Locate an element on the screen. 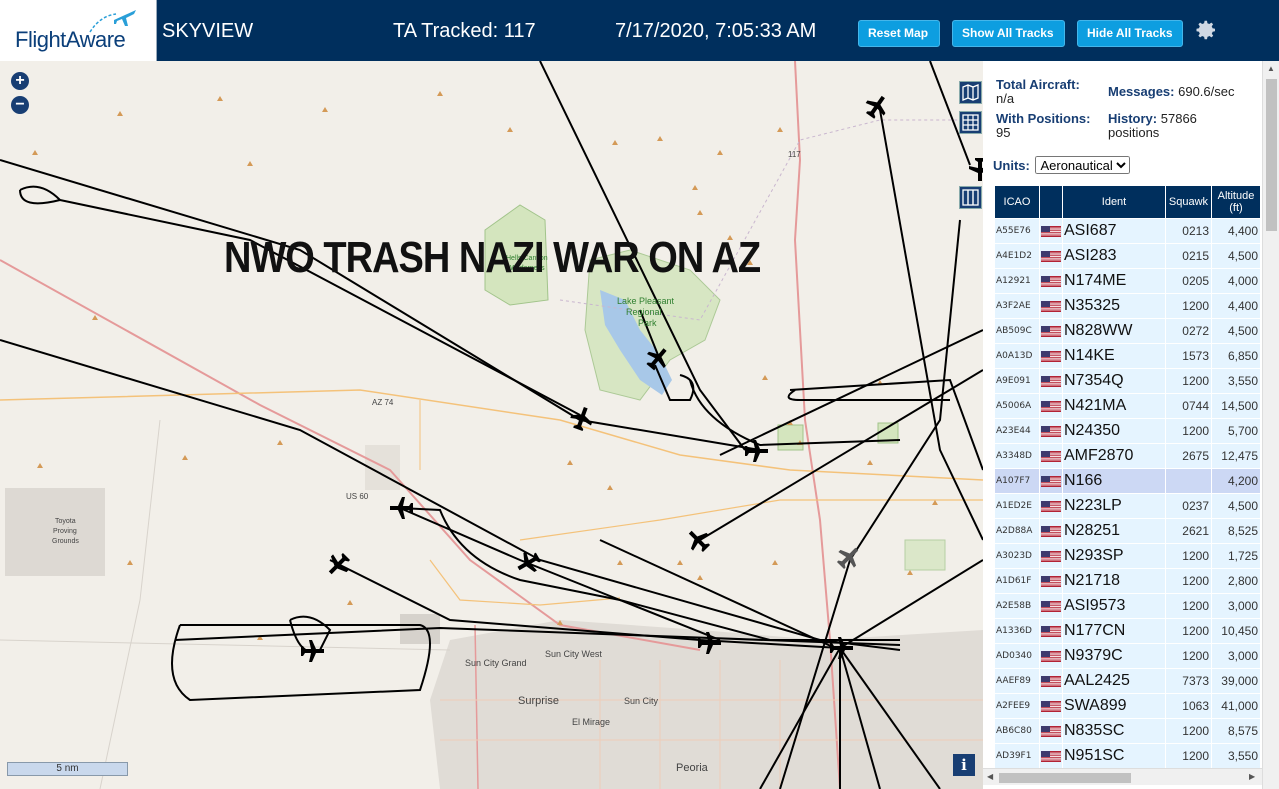 This screenshot has width=1279, height=789. cell-altitude: 2,800 is located at coordinates (1236, 581).